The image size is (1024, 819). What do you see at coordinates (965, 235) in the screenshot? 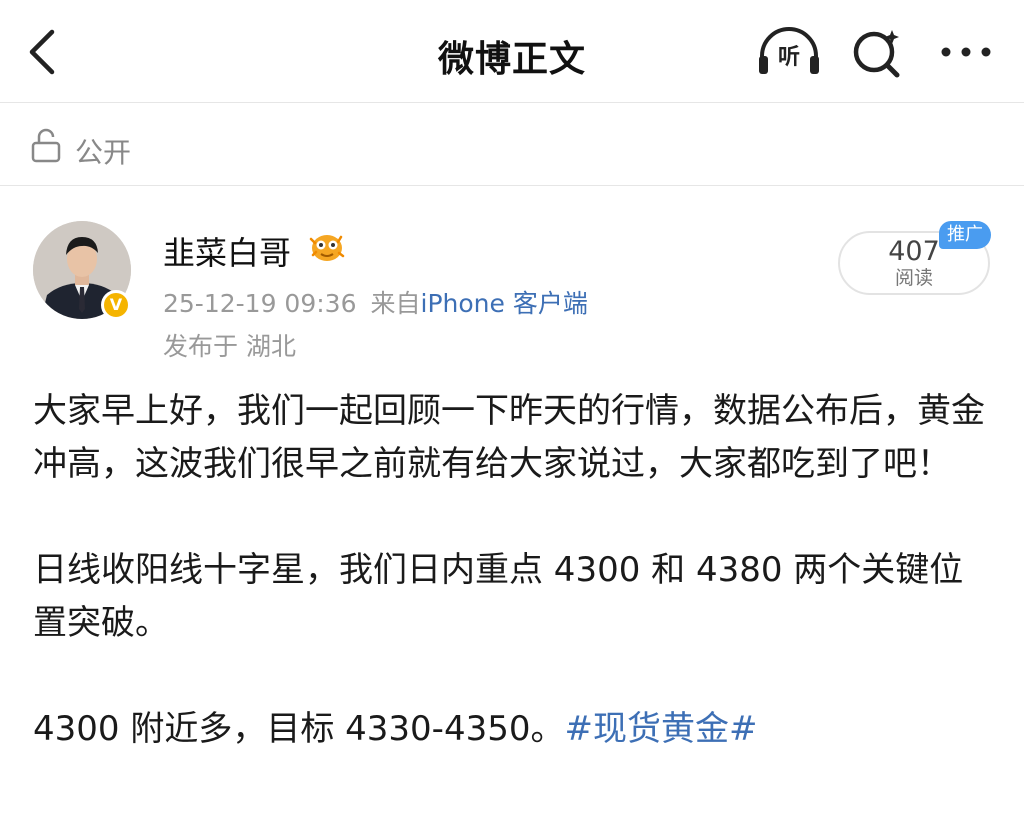
I see `promo-tag: 推广` at bounding box center [965, 235].